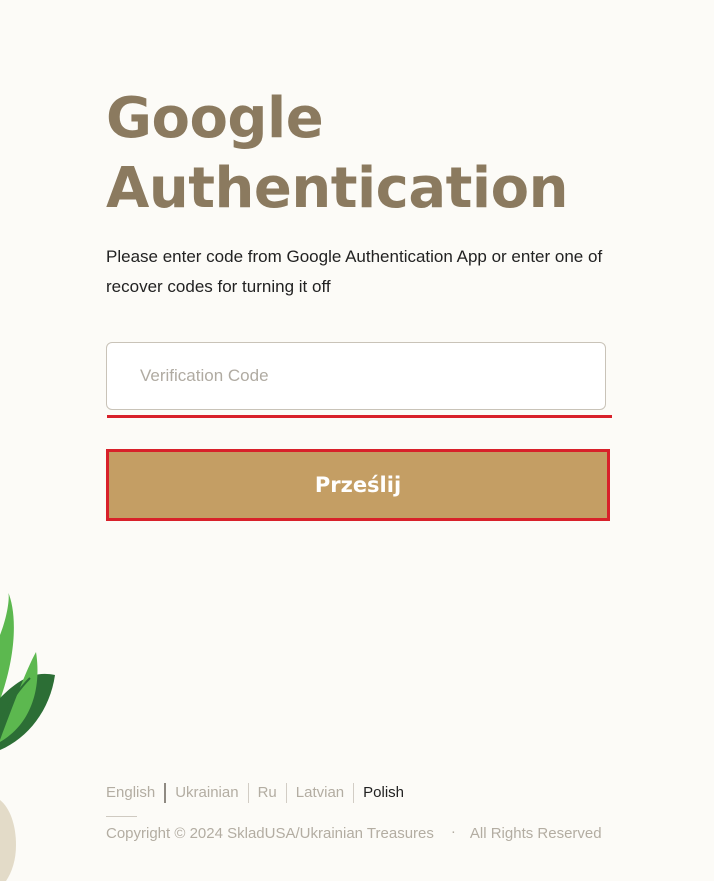 The width and height of the screenshot is (714, 881). Describe the element at coordinates (358, 485) in the screenshot. I see `submit-button: Prześlij` at that location.